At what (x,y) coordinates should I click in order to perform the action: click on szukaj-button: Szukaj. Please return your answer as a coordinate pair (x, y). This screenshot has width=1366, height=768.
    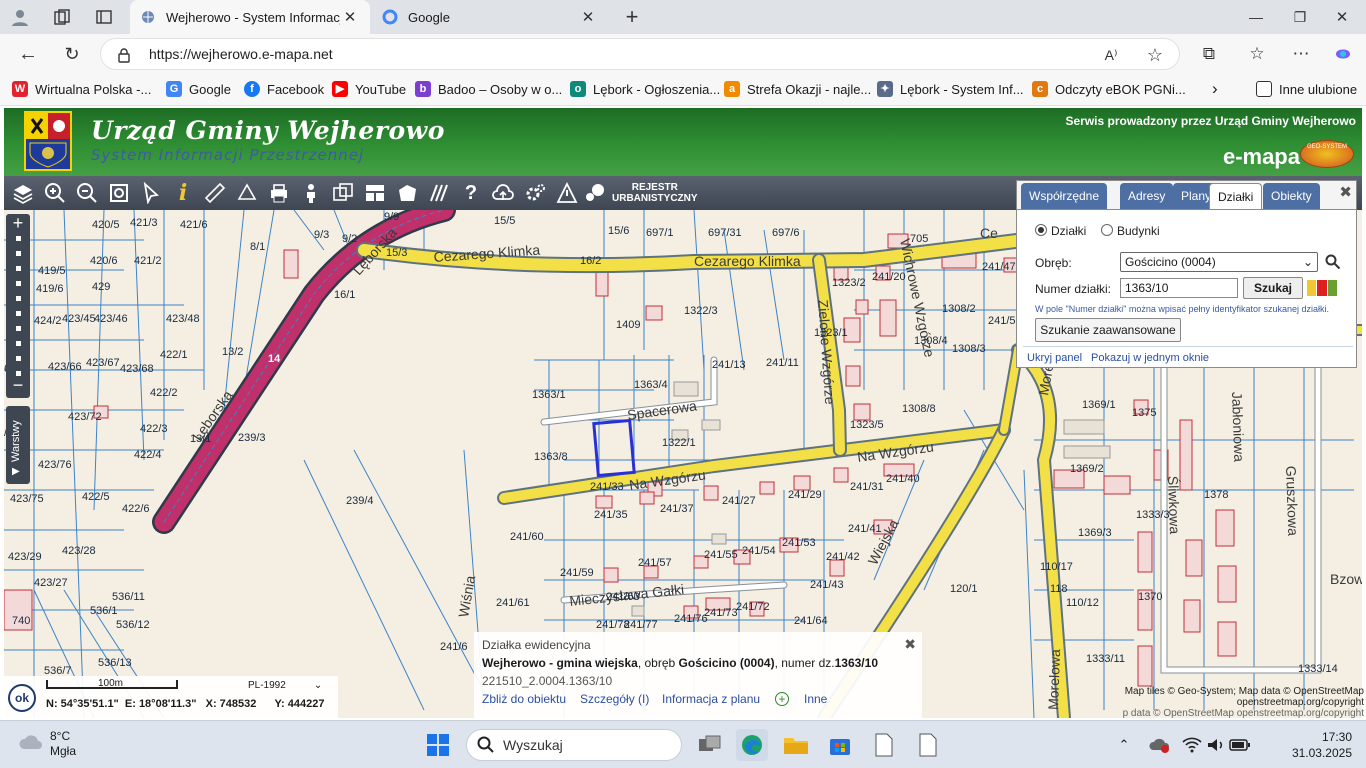
    Looking at the image, I should click on (1273, 288).